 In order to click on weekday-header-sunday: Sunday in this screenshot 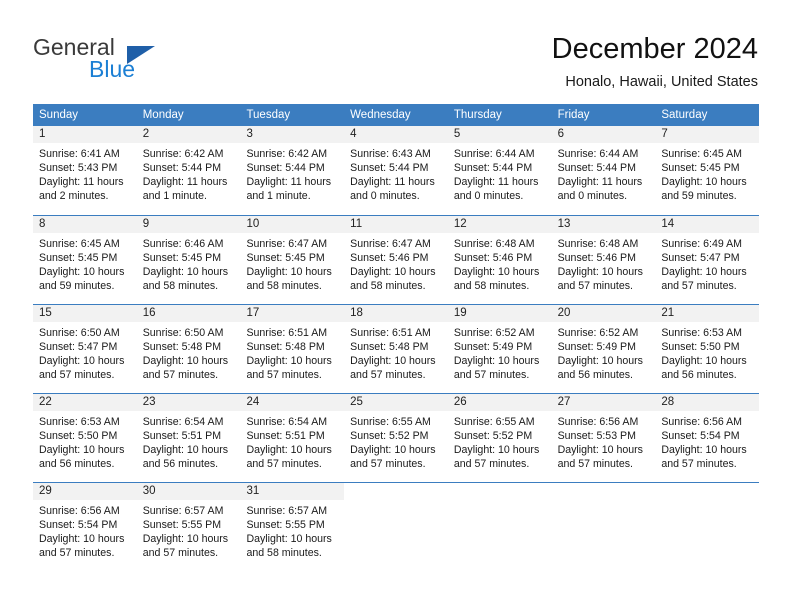, I will do `click(59, 115)`.